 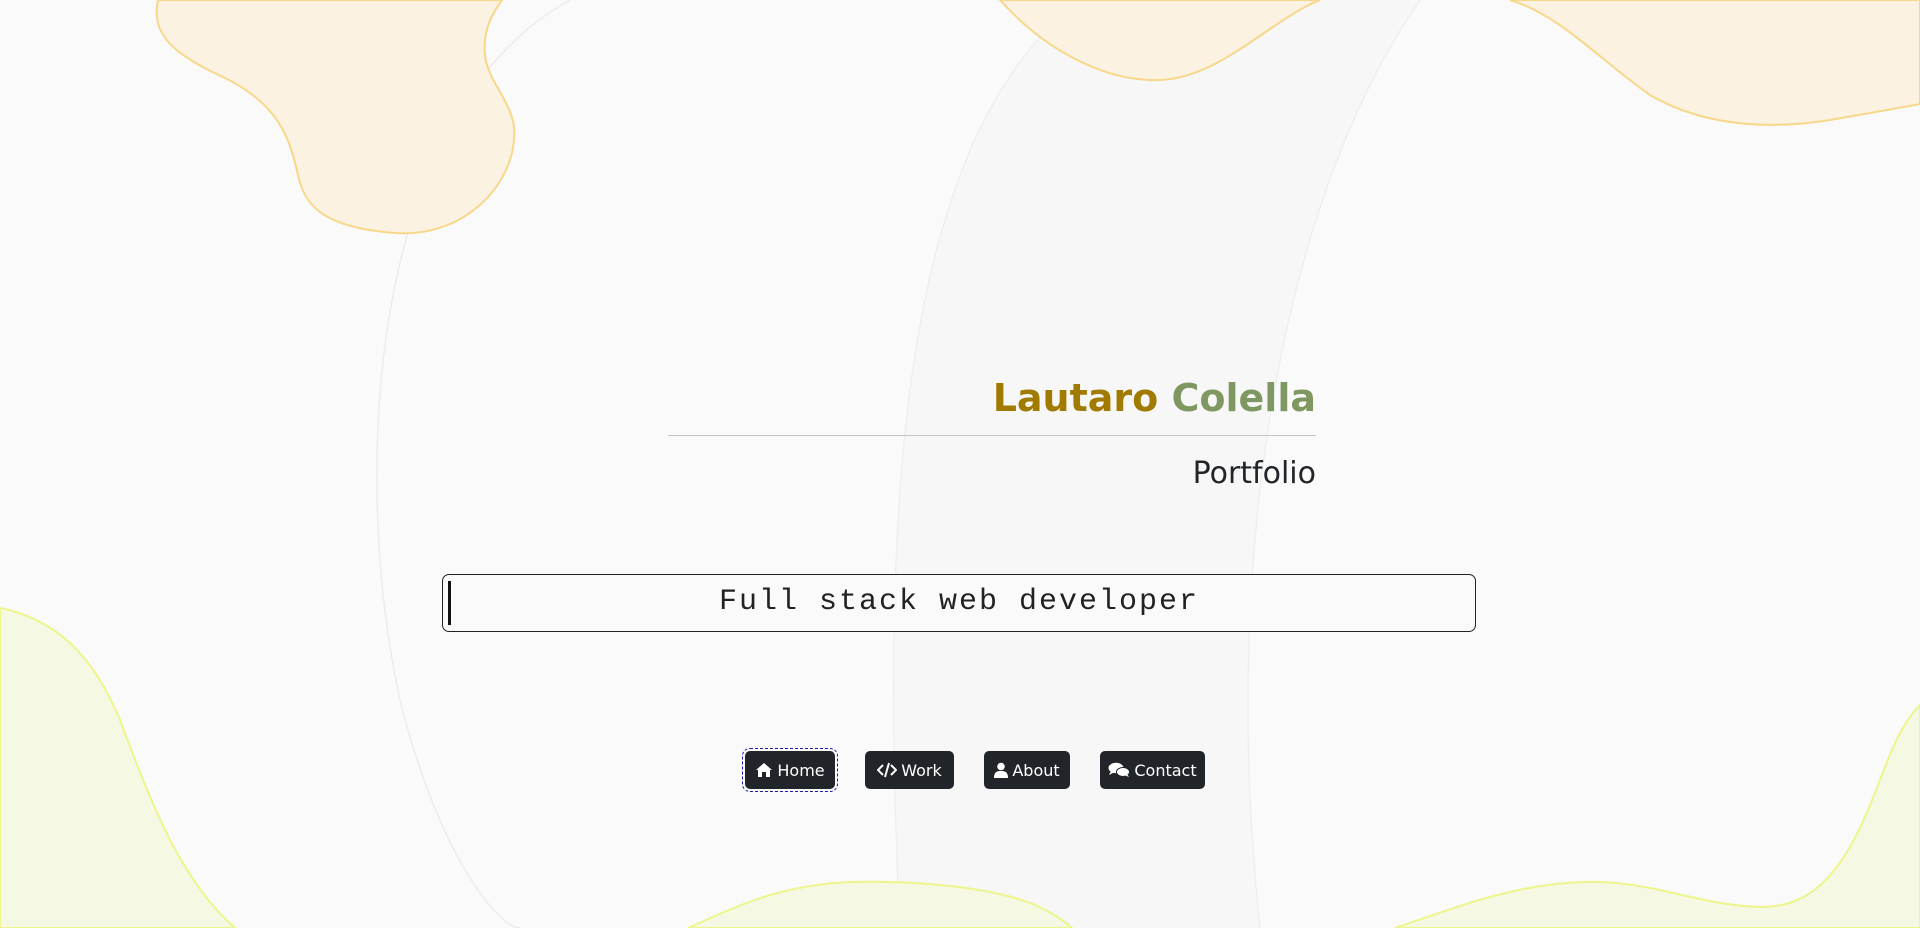 I want to click on code-icon, so click(x=887, y=770).